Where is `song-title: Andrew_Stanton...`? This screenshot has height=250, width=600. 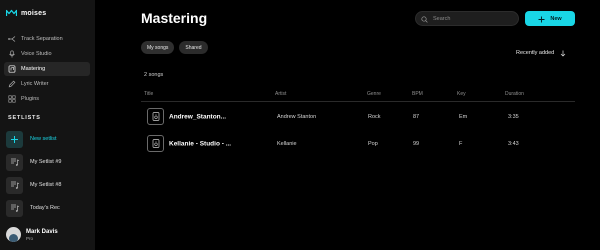
song-title: Andrew_Stanton... is located at coordinates (197, 117).